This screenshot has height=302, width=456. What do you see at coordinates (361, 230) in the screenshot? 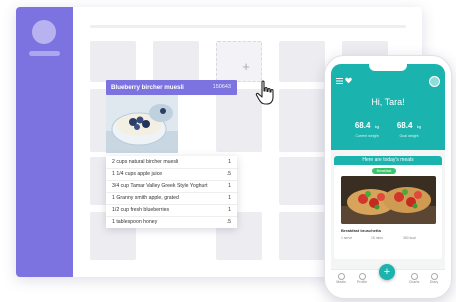
I see `meal-title: Breakfast bruschetta` at bounding box center [361, 230].